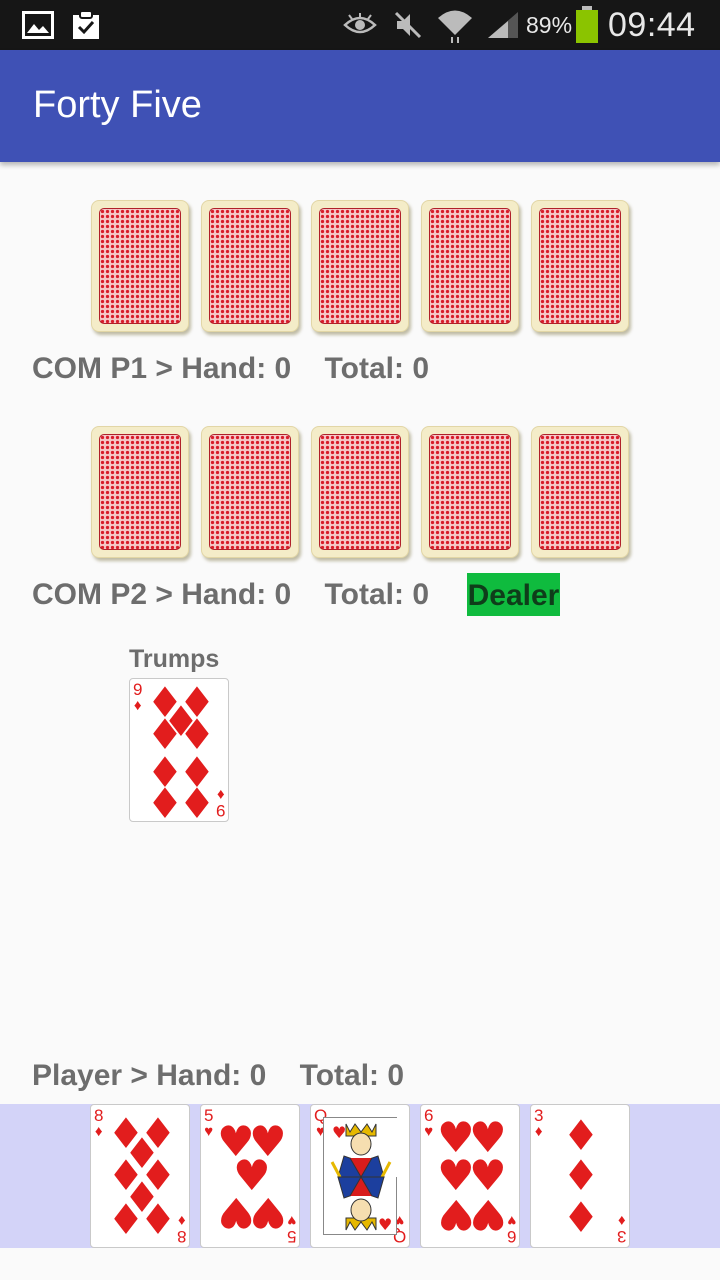  Describe the element at coordinates (549, 24) in the screenshot. I see `battery-percent: 89%` at that location.